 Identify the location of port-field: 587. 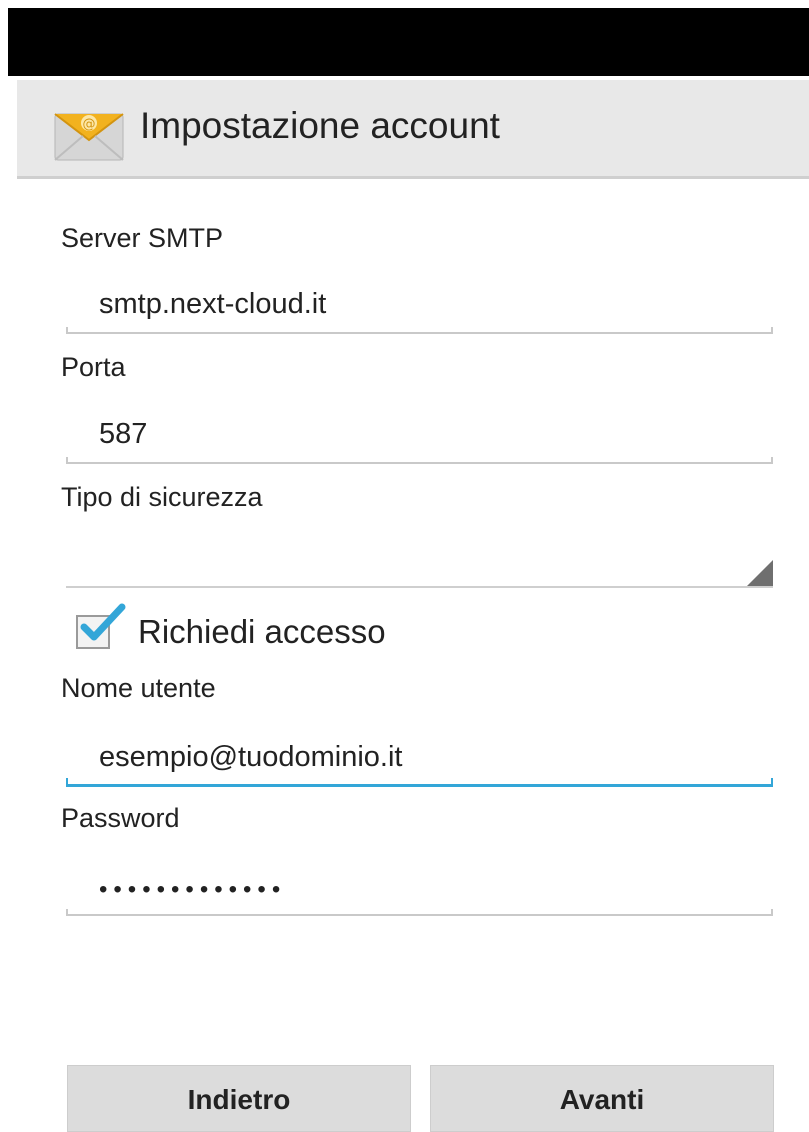
(419, 435).